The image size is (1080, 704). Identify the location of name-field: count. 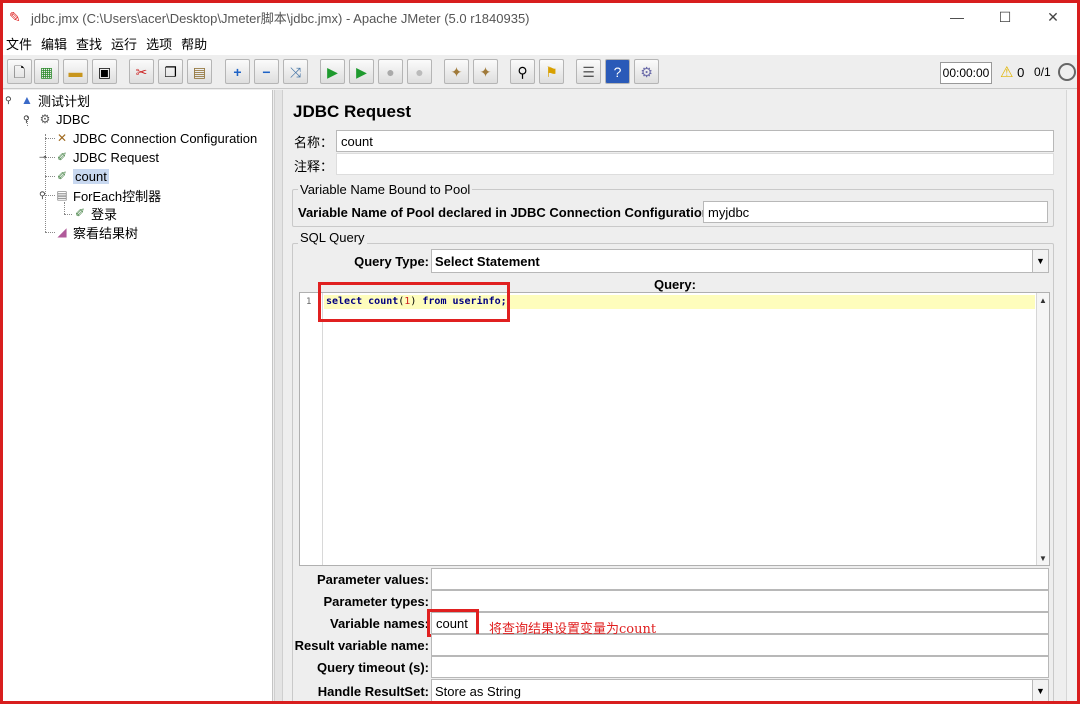
(695, 141).